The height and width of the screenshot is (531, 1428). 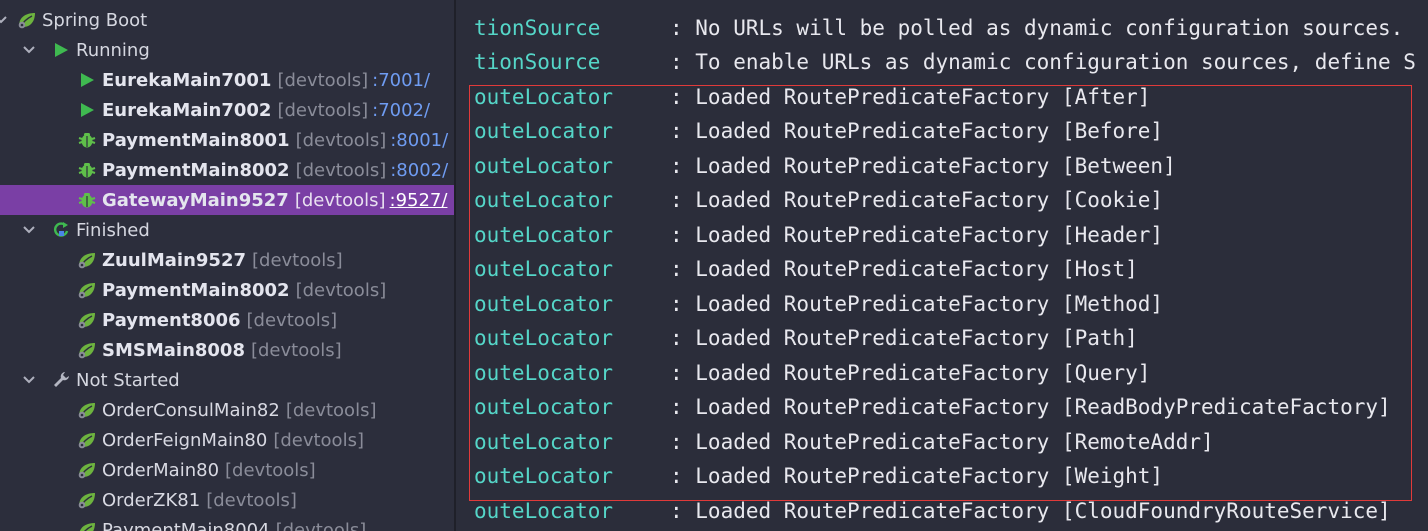 What do you see at coordinates (917, 304) in the screenshot?
I see `log-message: : Loaded RoutePredicateFactory [Method]` at bounding box center [917, 304].